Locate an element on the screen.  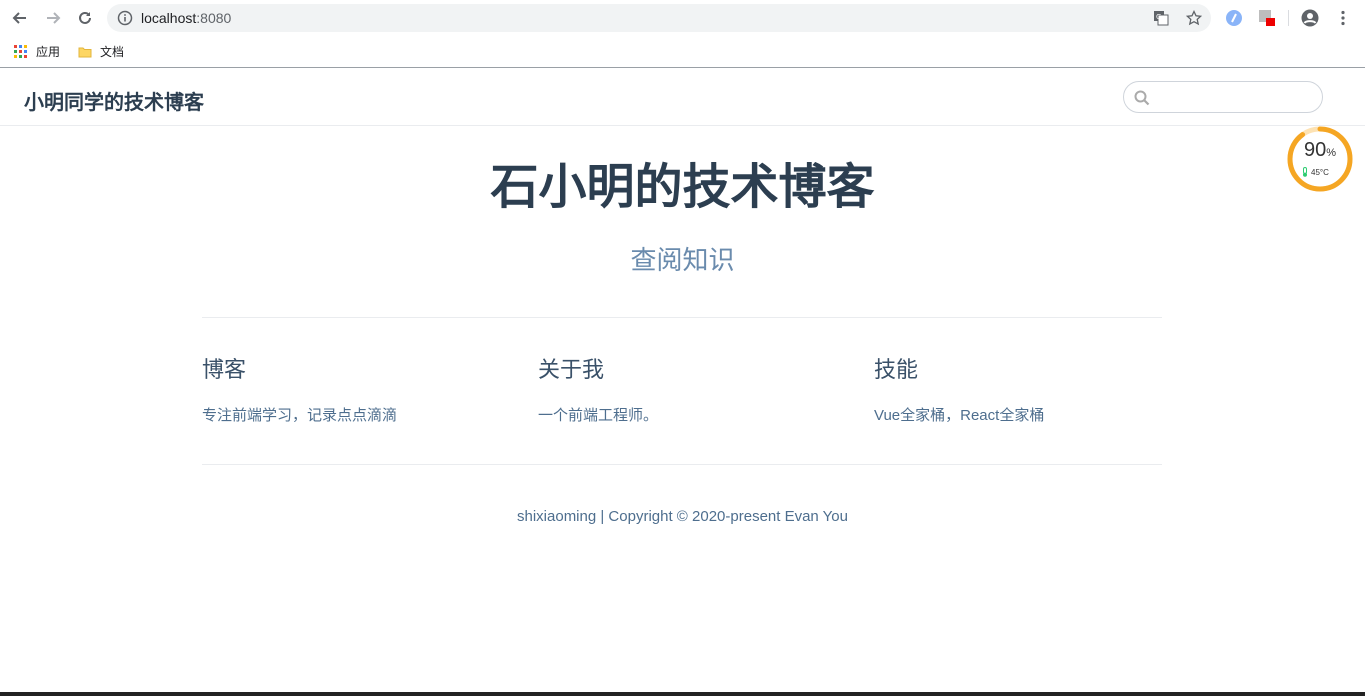
reload-button is located at coordinates (85, 18).